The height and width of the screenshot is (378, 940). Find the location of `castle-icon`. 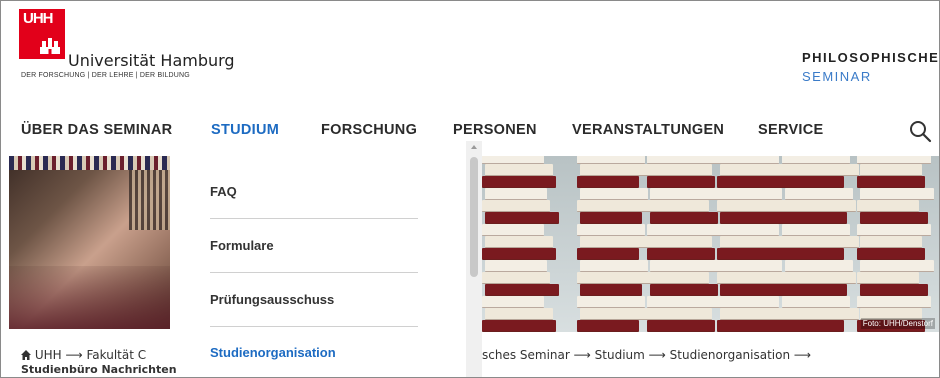

castle-icon is located at coordinates (50, 46).